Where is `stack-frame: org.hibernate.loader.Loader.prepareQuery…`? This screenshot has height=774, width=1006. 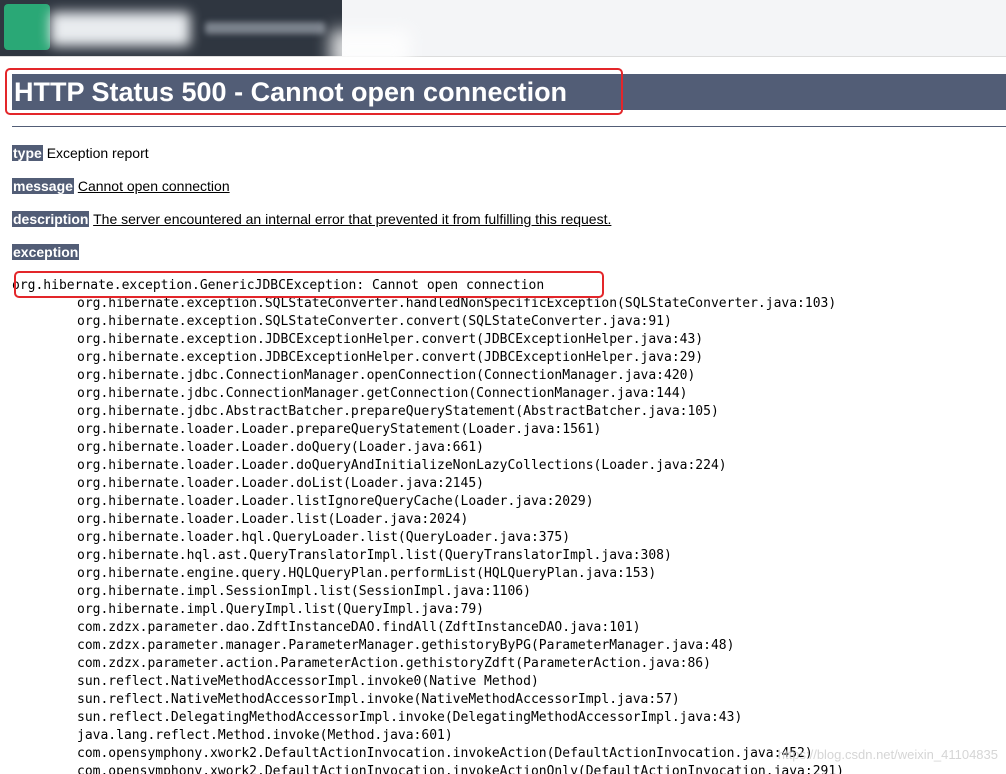 stack-frame: org.hibernate.loader.Loader.prepareQuery… is located at coordinates (339, 429).